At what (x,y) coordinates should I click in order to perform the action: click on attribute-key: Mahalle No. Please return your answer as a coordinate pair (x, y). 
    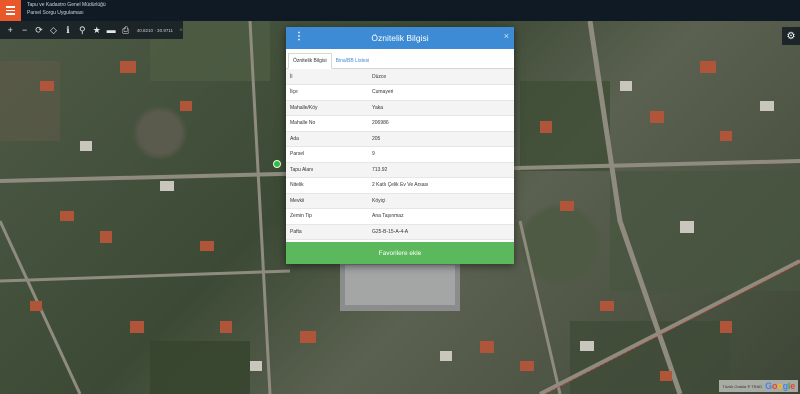
    Looking at the image, I should click on (327, 123).